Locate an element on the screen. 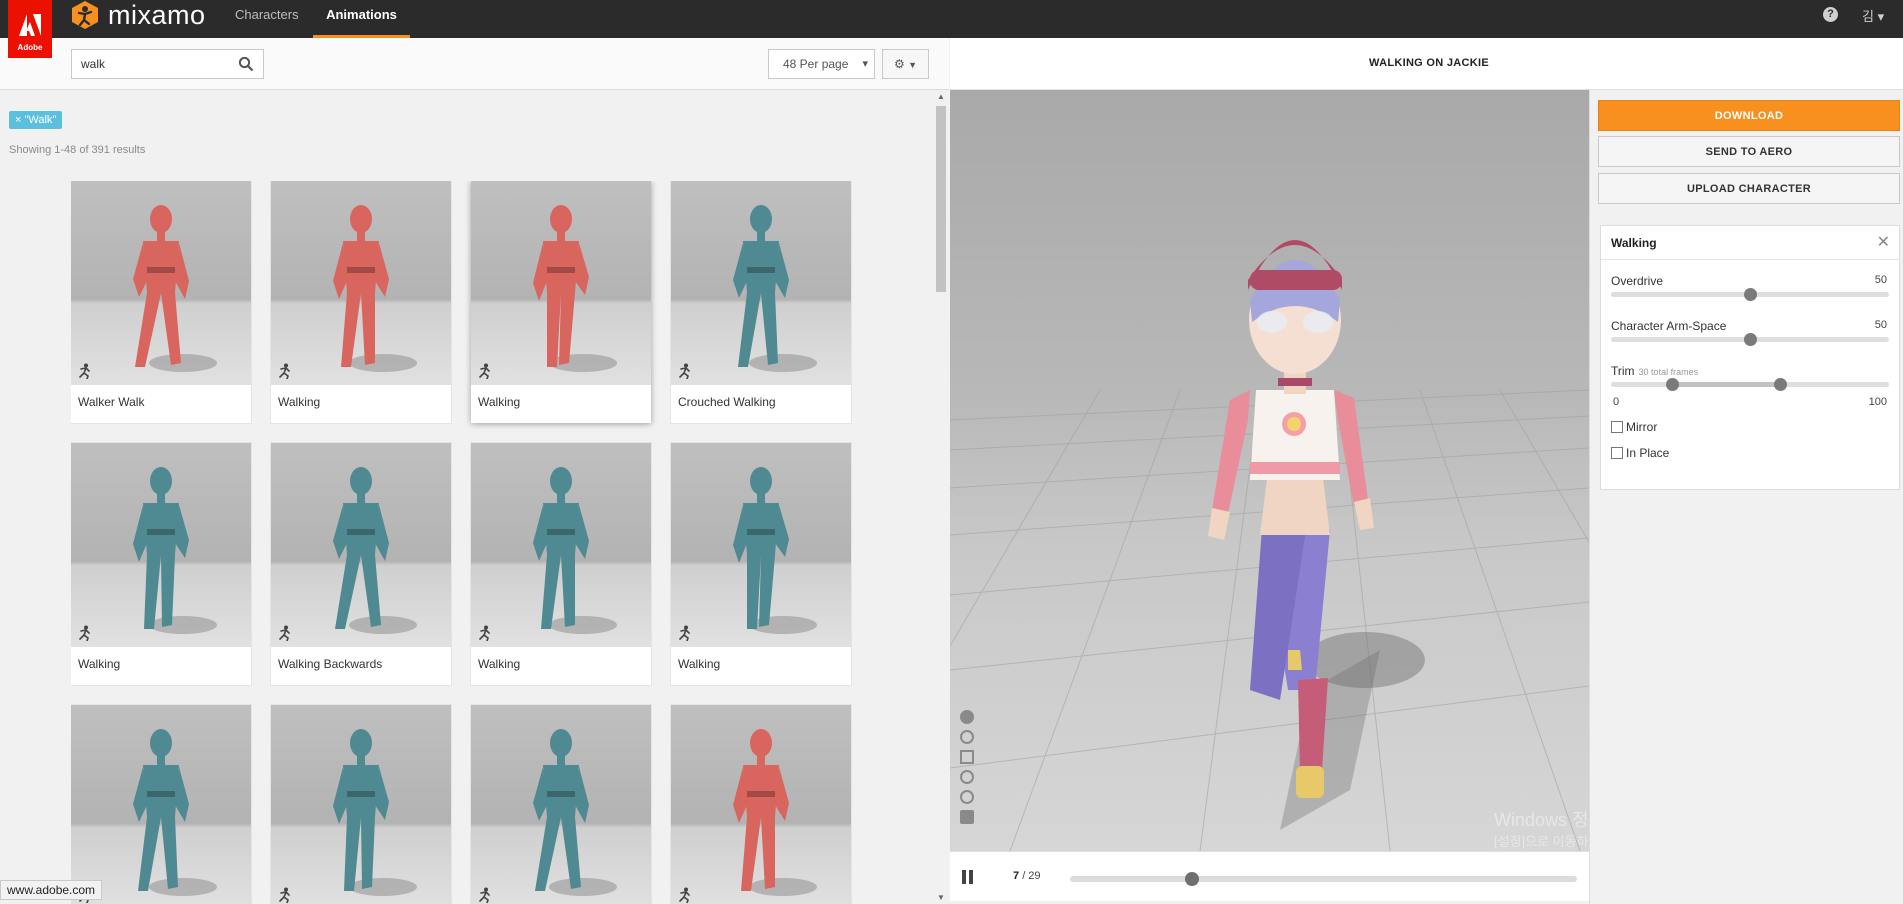 The height and width of the screenshot is (904, 1903). camera-icon is located at coordinates (967, 817).